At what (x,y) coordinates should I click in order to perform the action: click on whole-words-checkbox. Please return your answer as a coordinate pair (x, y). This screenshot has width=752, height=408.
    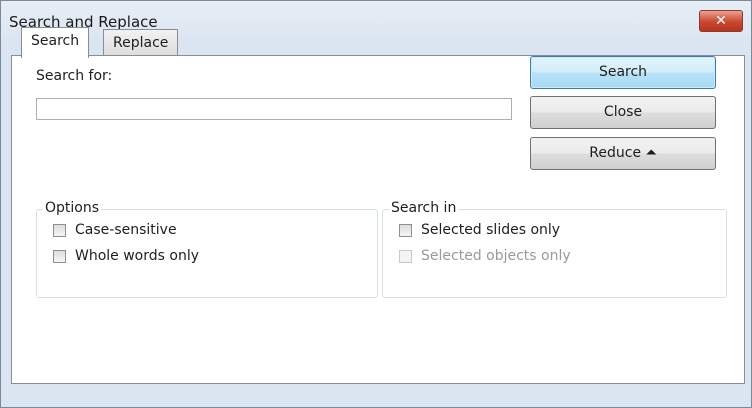
    Looking at the image, I should click on (59, 256).